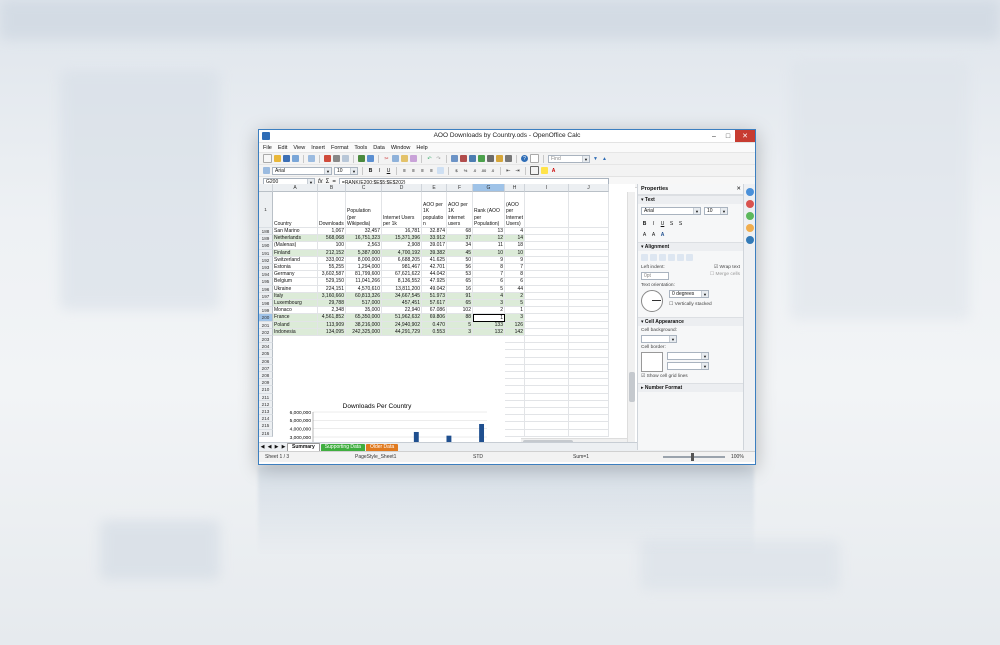  Describe the element at coordinates (460, 311) in the screenshot. I see `table-cell-f: 102` at that location.